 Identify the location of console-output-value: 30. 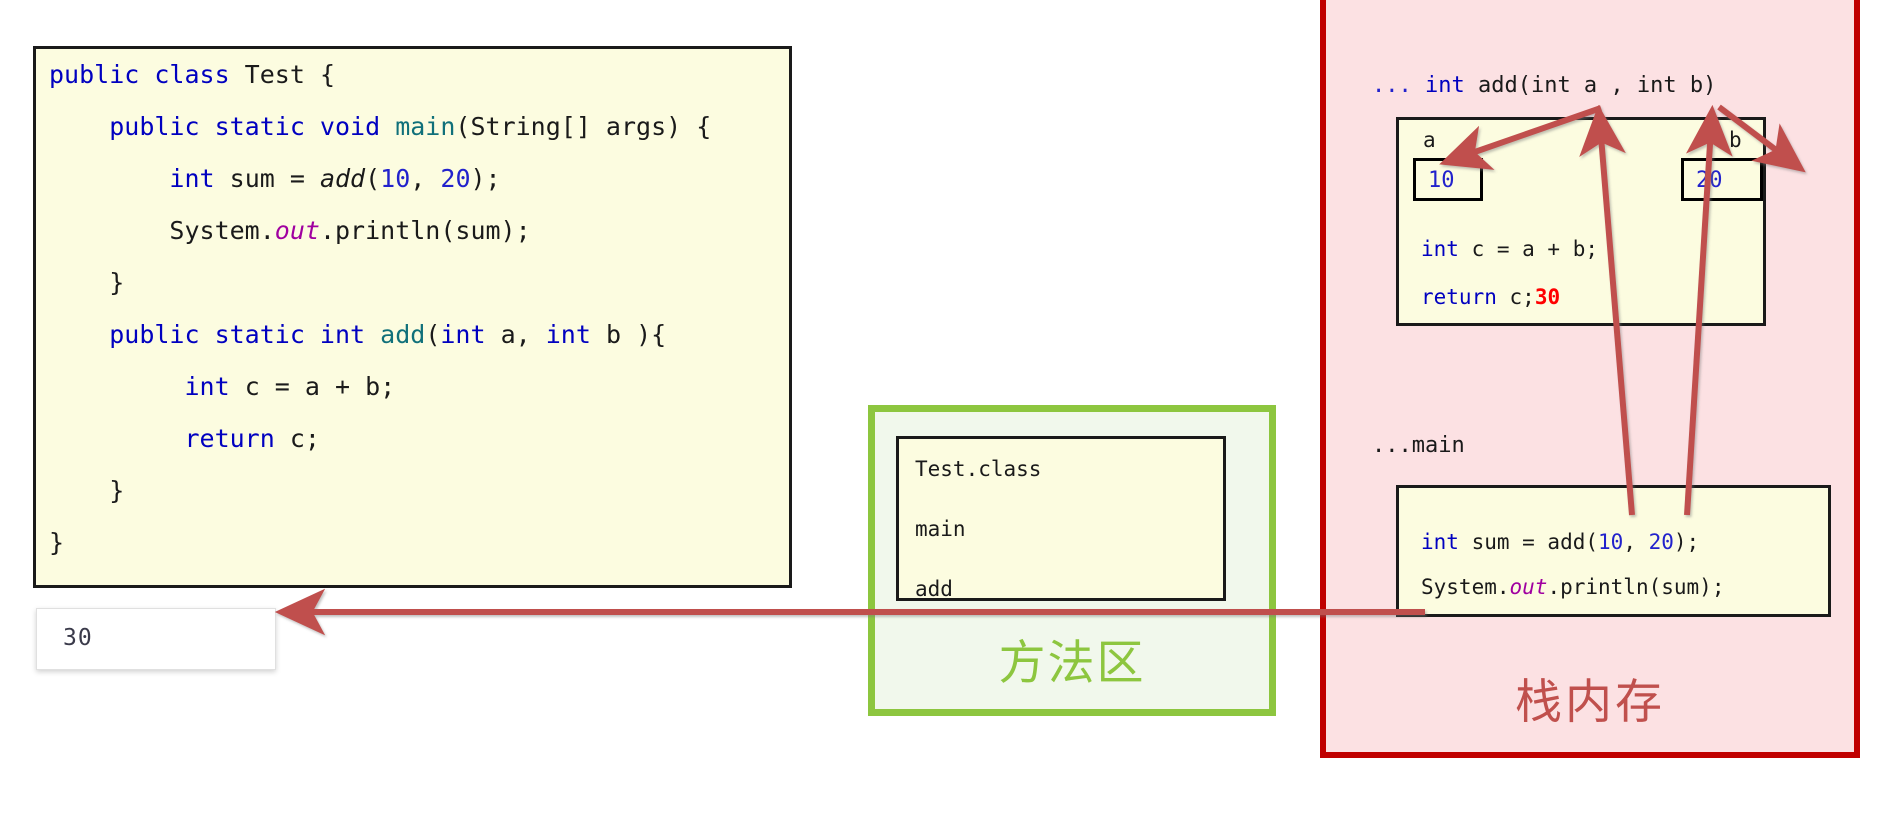
(78, 638).